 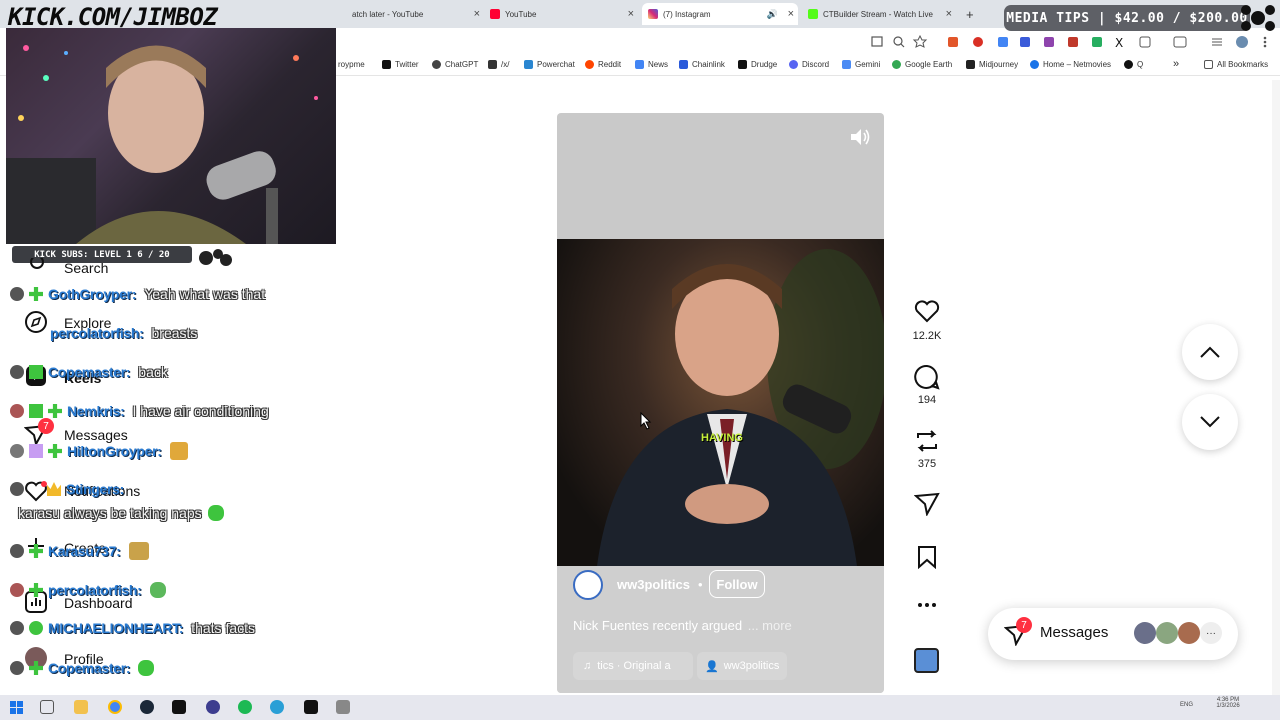 I want to click on bookmark-item: Home – Netmovies, so click(x=1070, y=64).